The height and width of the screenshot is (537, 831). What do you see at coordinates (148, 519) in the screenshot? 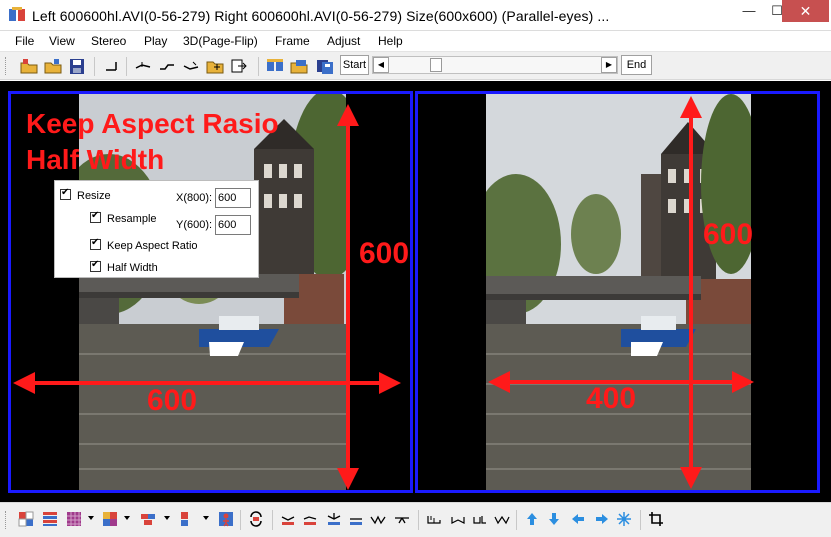
I see `side-by-side-icon` at bounding box center [148, 519].